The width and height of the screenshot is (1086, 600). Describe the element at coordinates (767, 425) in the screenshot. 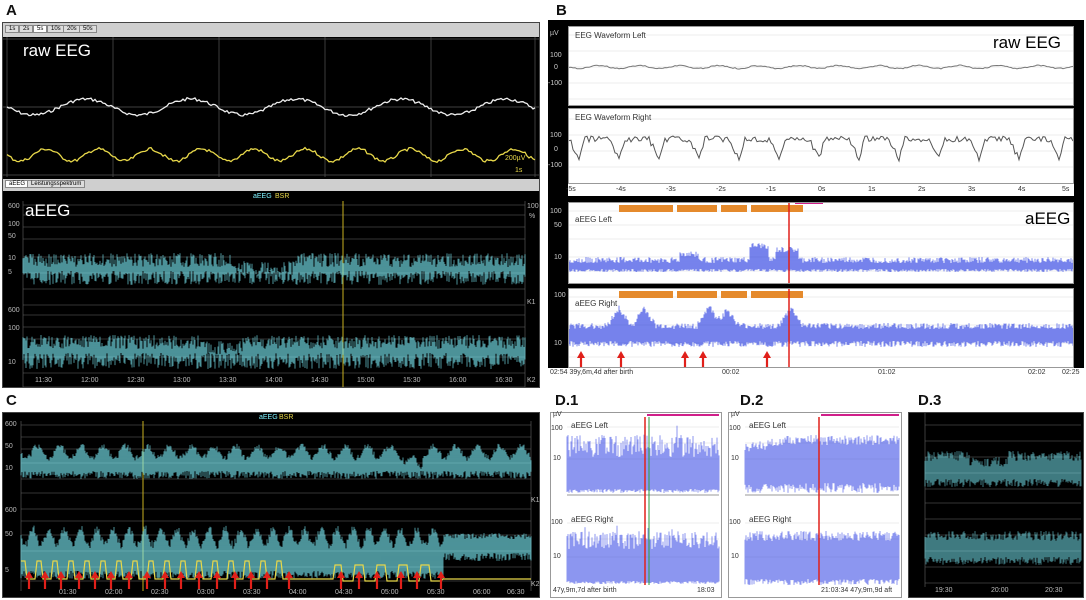

I see `d2-left-title: aEEG Left` at that location.